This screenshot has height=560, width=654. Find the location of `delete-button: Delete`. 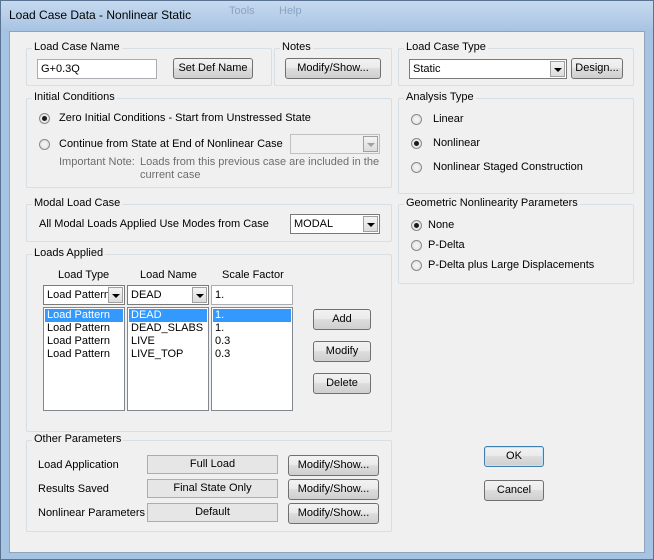

delete-button: Delete is located at coordinates (342, 383).